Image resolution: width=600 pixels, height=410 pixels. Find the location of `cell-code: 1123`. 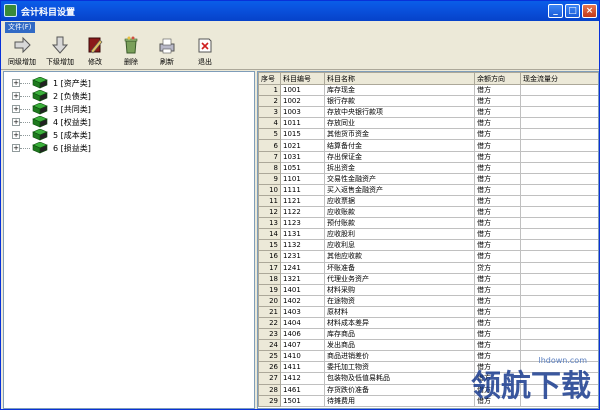

cell-code: 1123 is located at coordinates (302, 223).